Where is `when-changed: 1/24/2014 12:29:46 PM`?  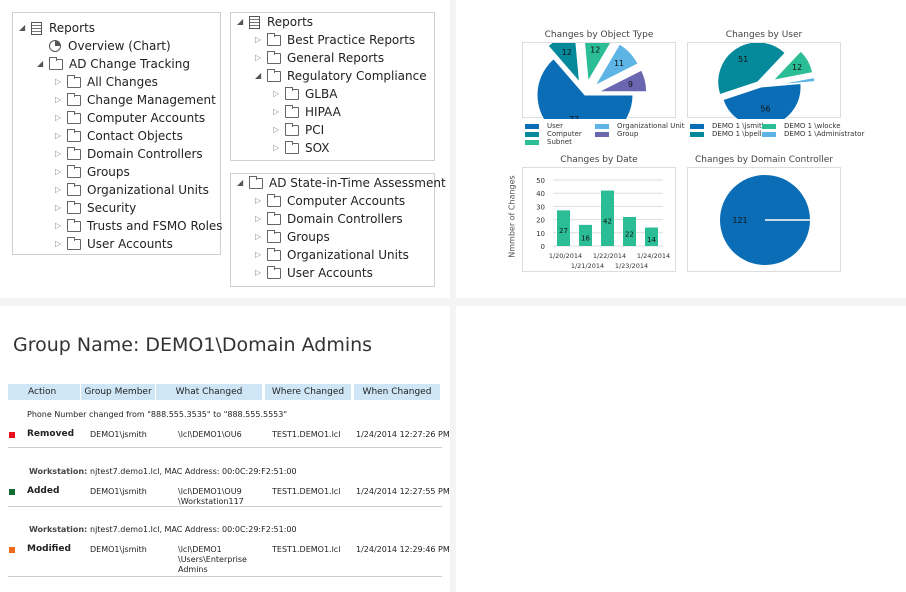 when-changed: 1/24/2014 12:29:46 PM is located at coordinates (403, 549).